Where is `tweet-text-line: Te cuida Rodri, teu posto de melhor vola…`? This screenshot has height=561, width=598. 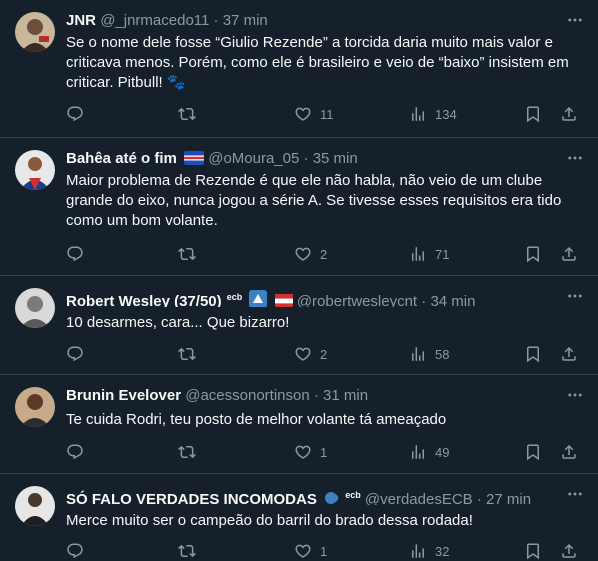
tweet-text-line: Te cuida Rodri, teu posto de melhor vola… is located at coordinates (256, 419).